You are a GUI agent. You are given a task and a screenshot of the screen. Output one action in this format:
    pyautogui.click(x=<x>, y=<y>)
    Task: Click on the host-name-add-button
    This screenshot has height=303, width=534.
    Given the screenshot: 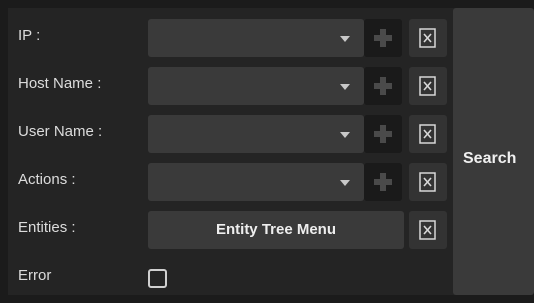 What is the action you would take?
    pyautogui.click(x=383, y=86)
    